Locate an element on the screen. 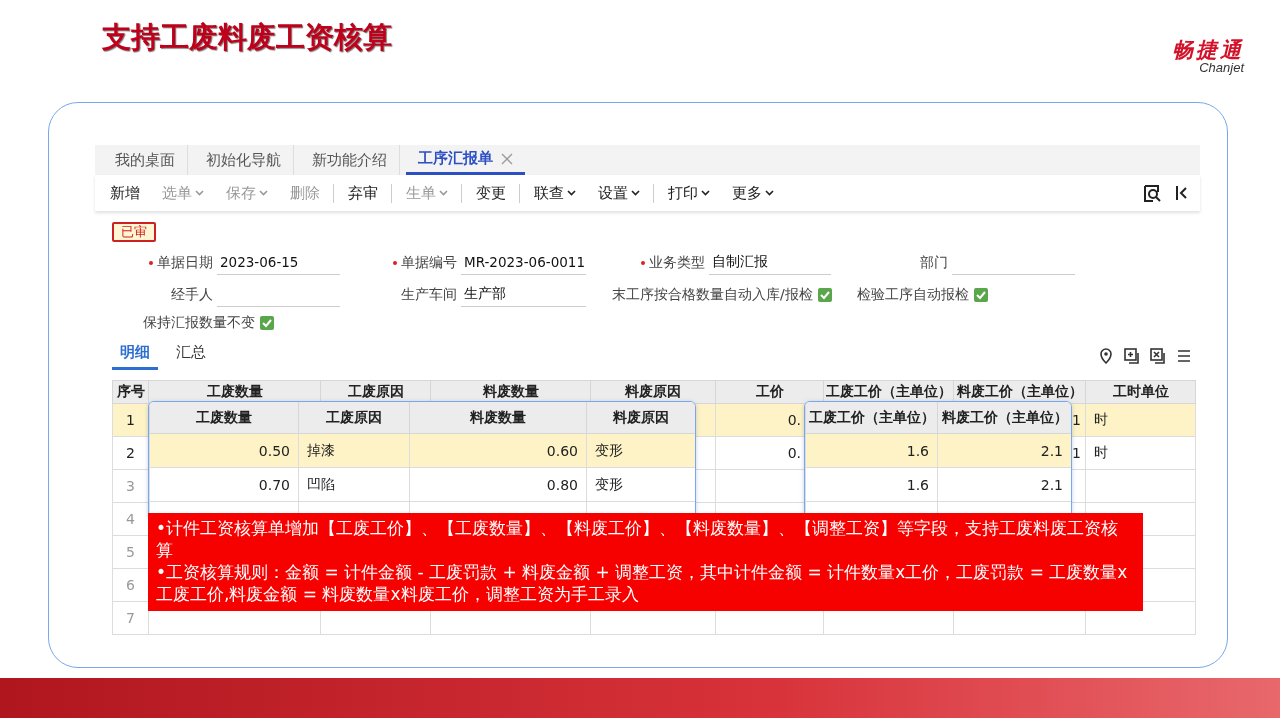  table-row: 0.70 凹陷 0.80 变形 is located at coordinates (422, 484).